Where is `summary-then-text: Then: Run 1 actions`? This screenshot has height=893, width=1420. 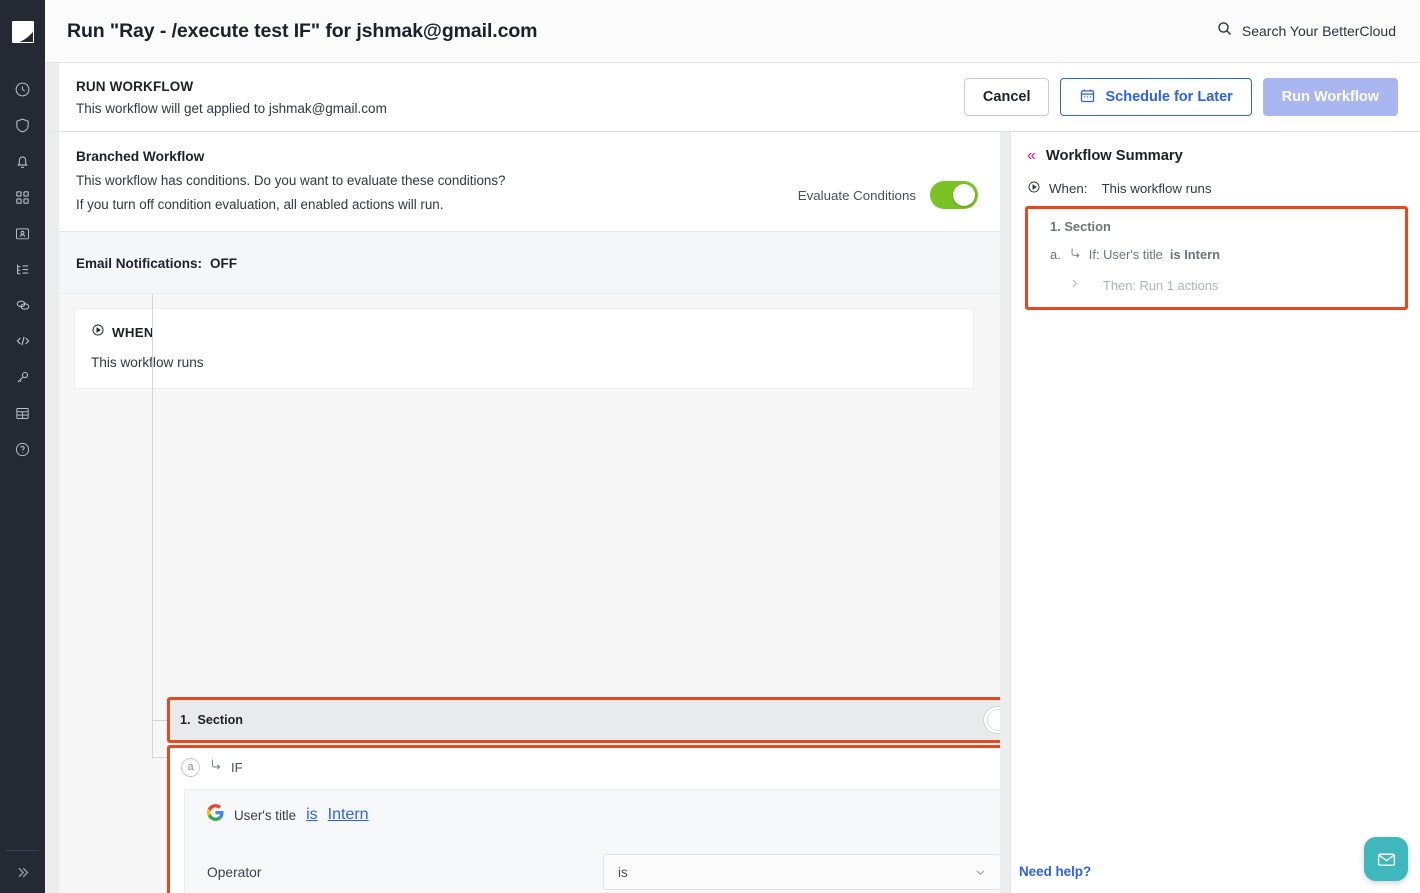
summary-then-text: Then: Run 1 actions is located at coordinates (1161, 285).